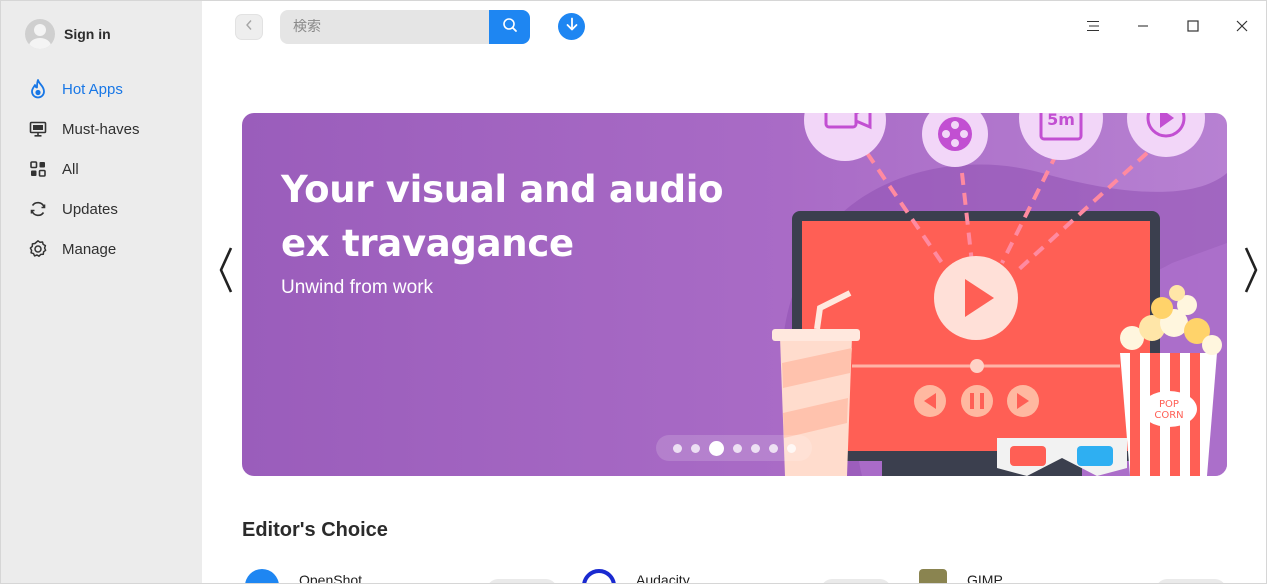 This screenshot has height=584, width=1267. I want to click on search-icon, so click(510, 27).